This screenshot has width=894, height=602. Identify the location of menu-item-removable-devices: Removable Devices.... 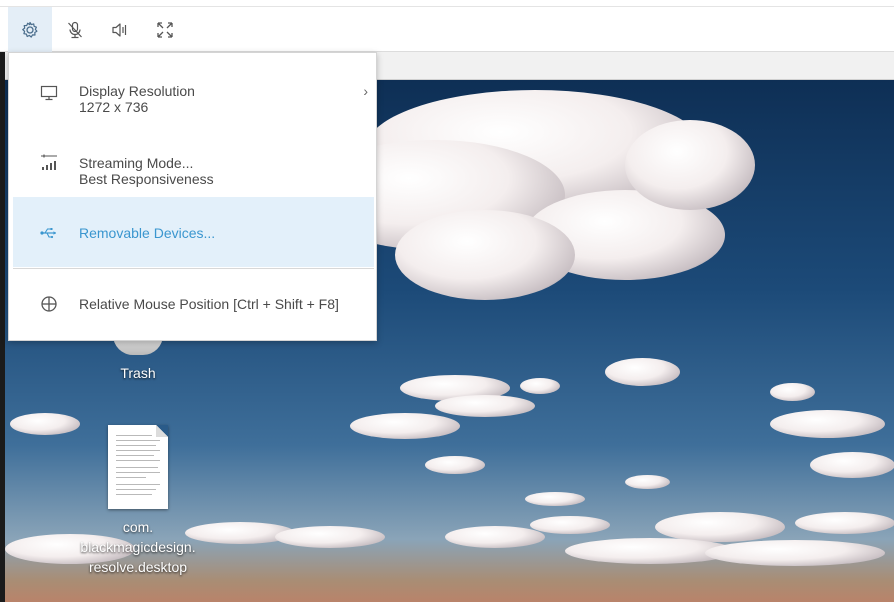
(193, 232).